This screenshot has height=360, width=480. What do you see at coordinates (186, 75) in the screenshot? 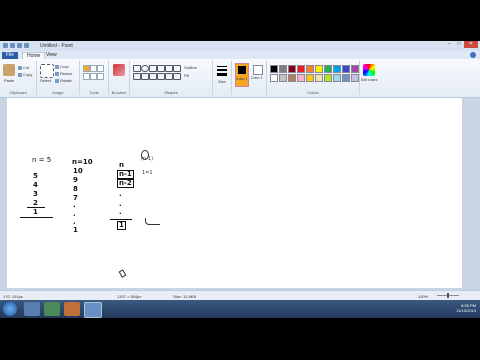
I see `fill-button: Fill` at bounding box center [186, 75].